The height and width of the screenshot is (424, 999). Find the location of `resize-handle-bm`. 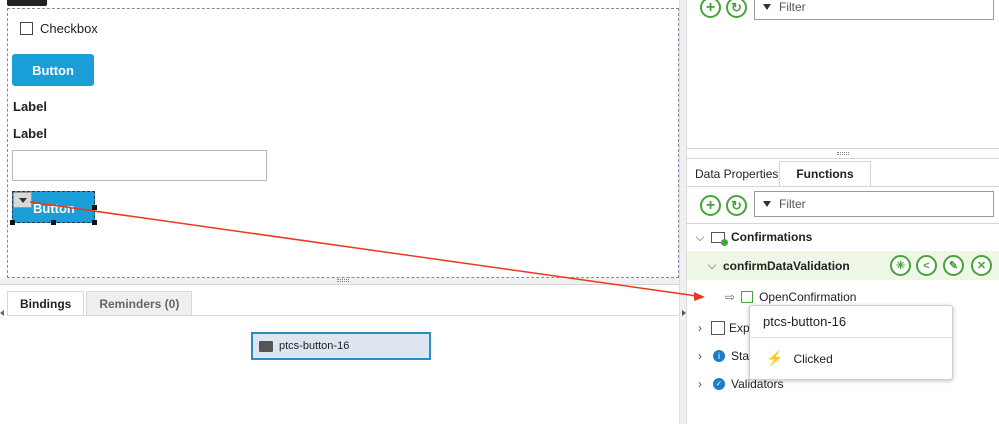

resize-handle-bm is located at coordinates (53, 222).